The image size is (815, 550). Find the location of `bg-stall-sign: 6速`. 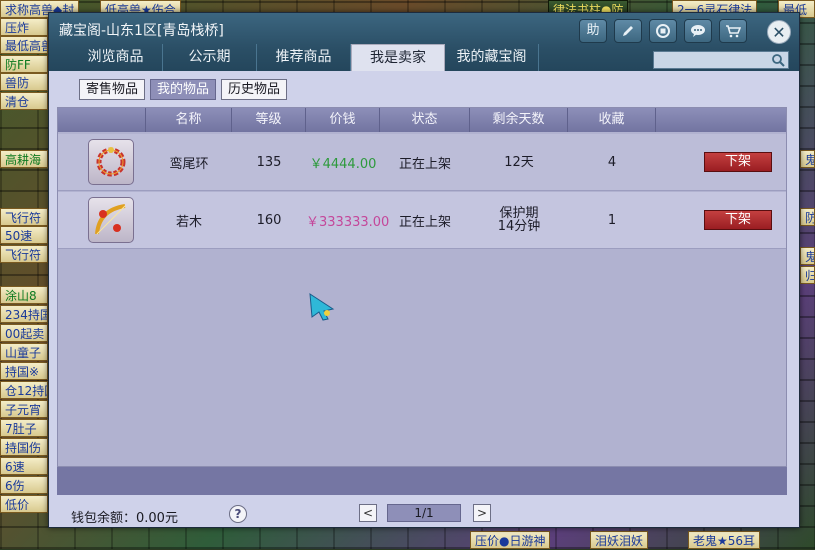

bg-stall-sign: 6速 is located at coordinates (24, 466).